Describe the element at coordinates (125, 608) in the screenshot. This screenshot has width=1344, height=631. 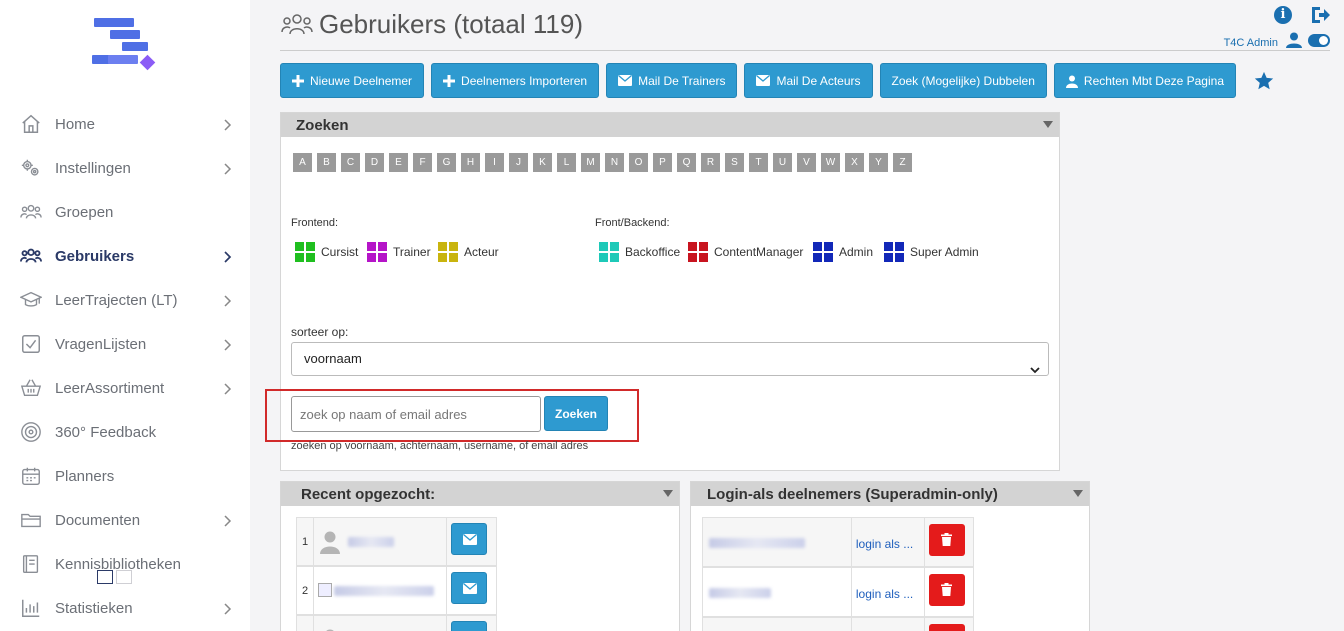
I see `sidebar-item-statistieken: Statistieken` at that location.